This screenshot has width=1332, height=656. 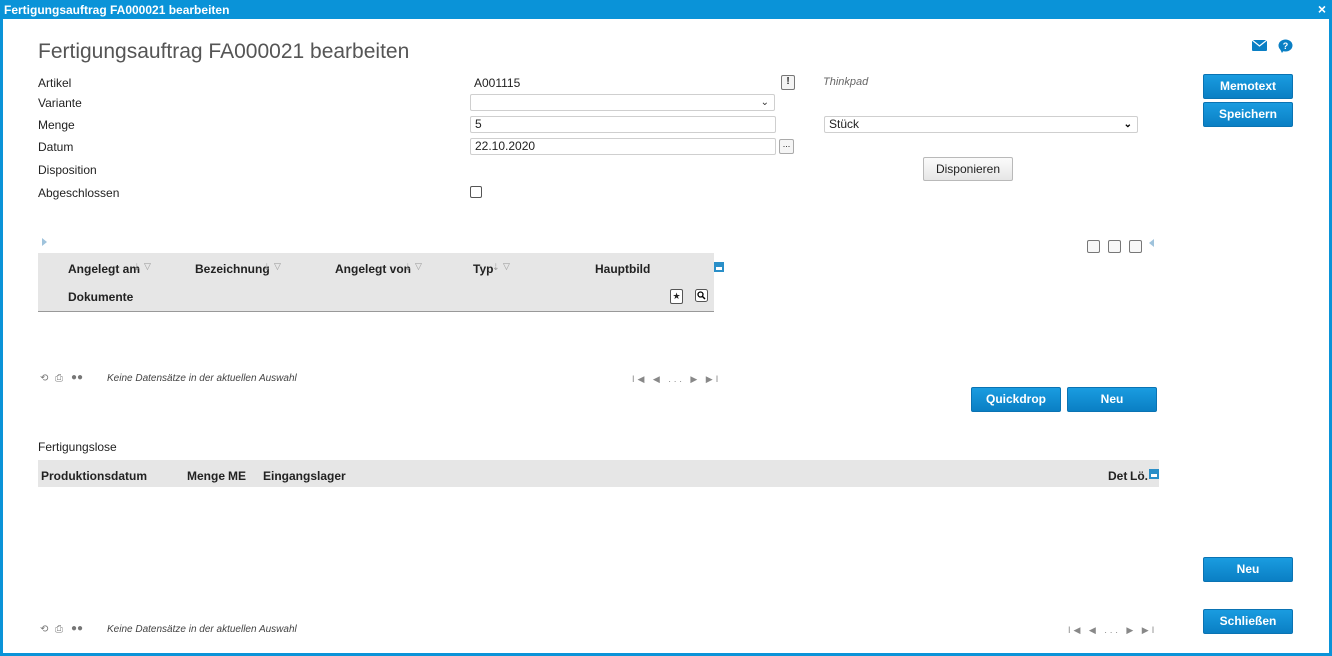 I want to click on col-me: ME, so click(x=237, y=476).